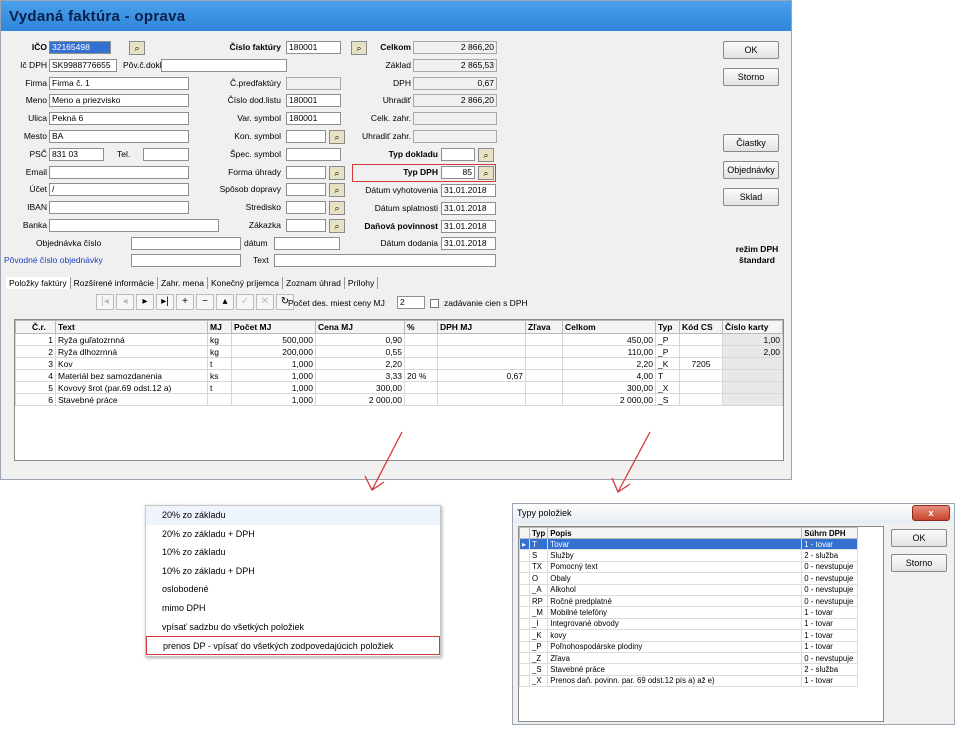 The height and width of the screenshot is (729, 958). I want to click on typ-dokladu-field, so click(458, 154).